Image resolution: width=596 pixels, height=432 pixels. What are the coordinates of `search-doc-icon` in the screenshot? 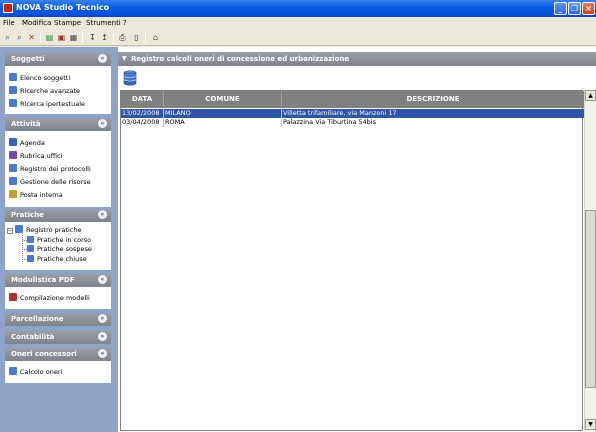 It's located at (13, 103).